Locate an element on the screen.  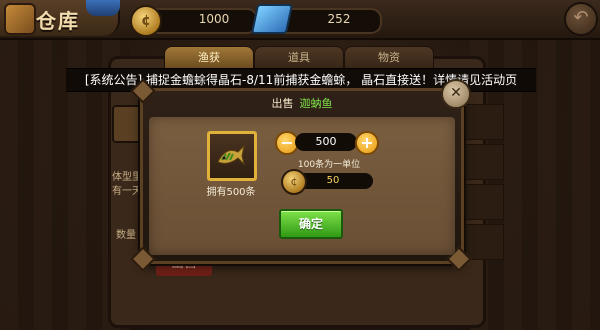
close-button: ✕ is located at coordinates (456, 94).